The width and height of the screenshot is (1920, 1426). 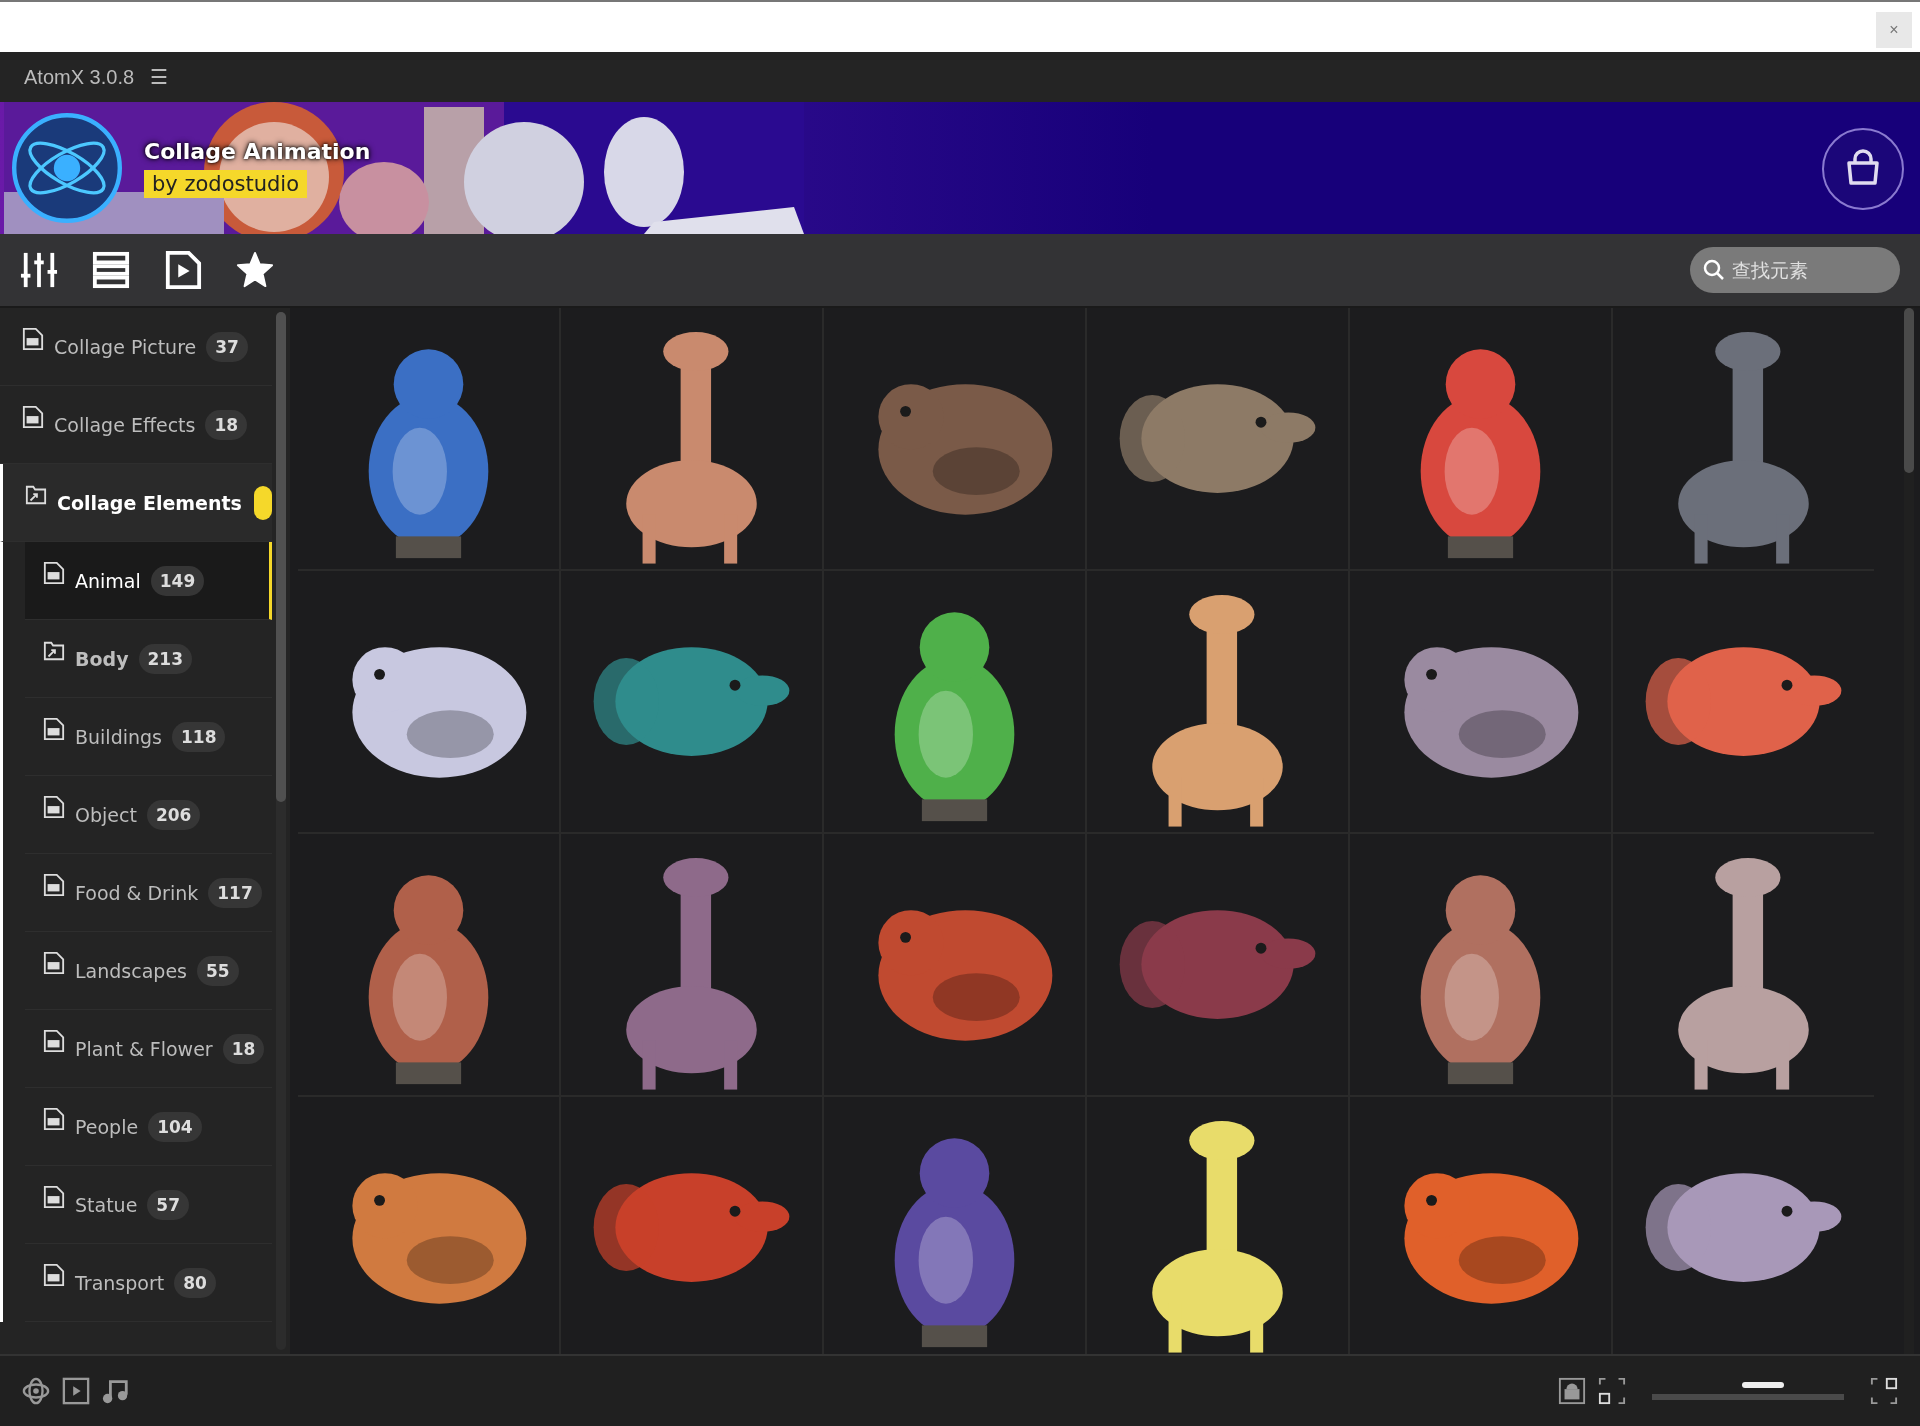 I want to click on logo-icon, so click(x=67, y=168).